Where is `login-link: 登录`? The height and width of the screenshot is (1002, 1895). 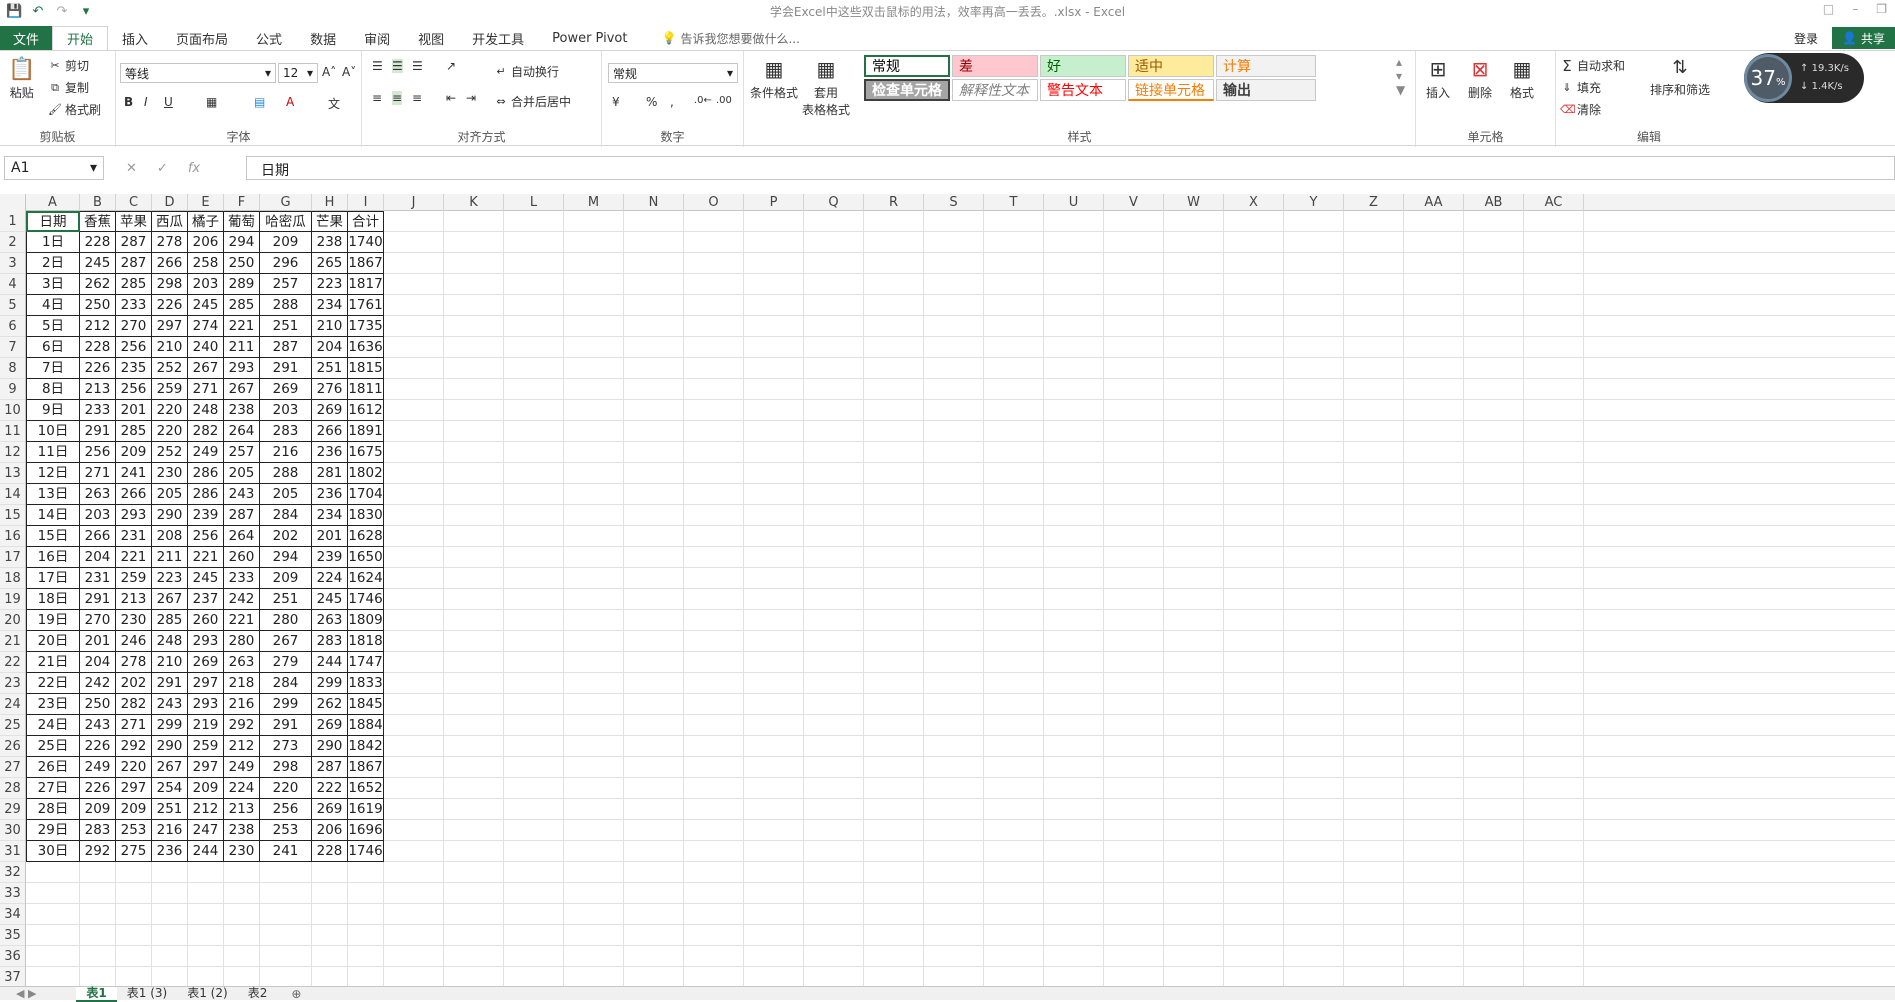 login-link: 登录 is located at coordinates (1806, 38).